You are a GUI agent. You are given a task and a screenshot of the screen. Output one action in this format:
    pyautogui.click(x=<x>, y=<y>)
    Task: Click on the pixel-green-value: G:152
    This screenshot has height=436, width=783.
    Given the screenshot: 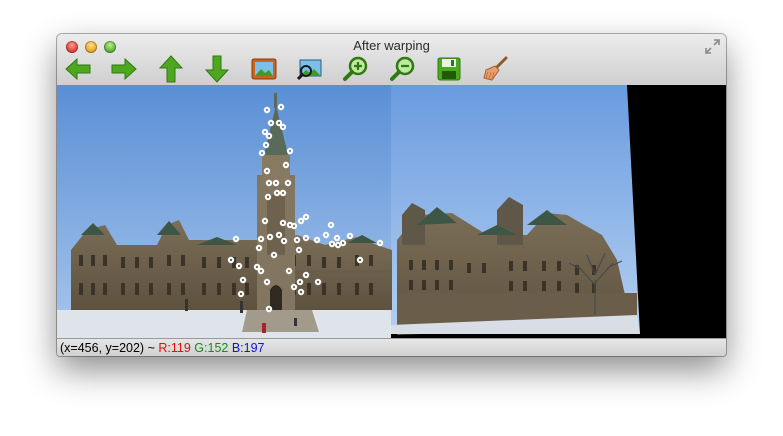 What is the action you would take?
    pyautogui.click(x=211, y=348)
    